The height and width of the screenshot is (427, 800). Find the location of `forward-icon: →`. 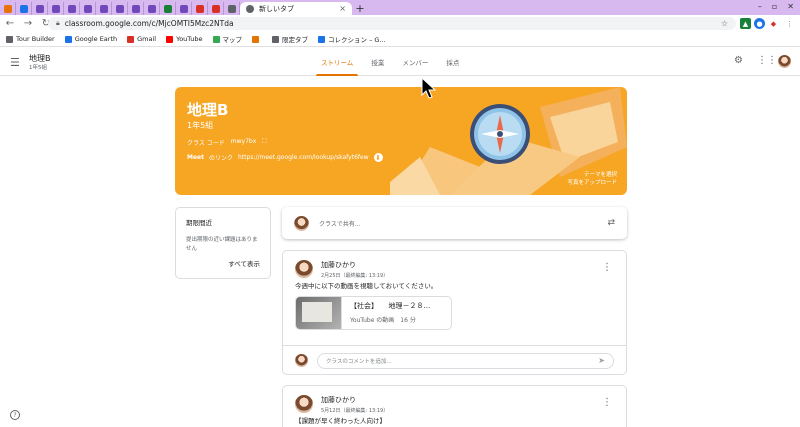

forward-icon: → is located at coordinates (28, 23).